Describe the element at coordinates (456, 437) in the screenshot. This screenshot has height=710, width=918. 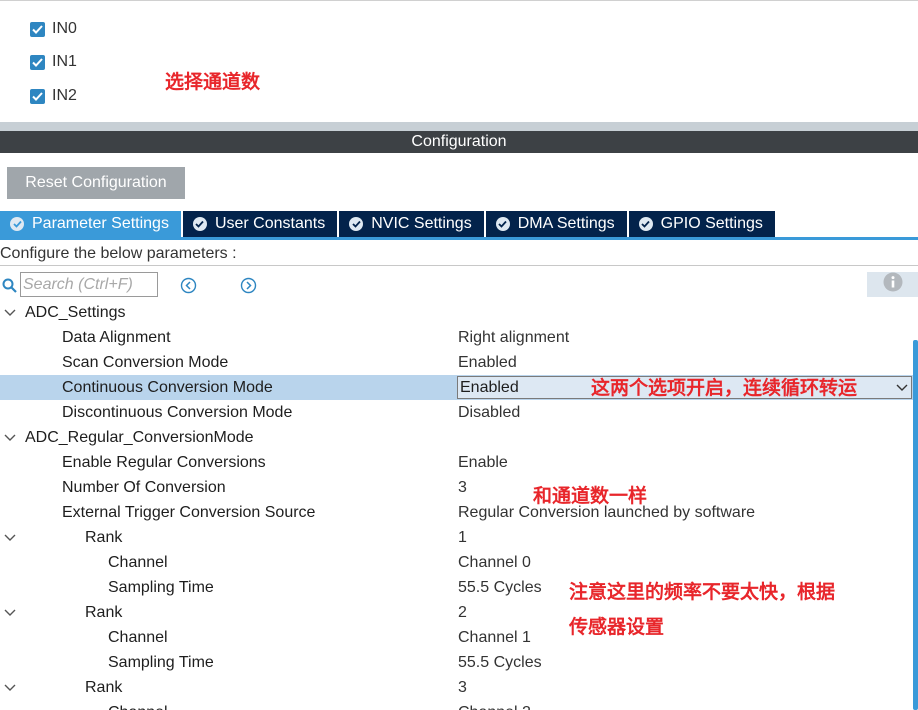
I see `group-adc-regular-conversion-mode: ADC_Regular_ConversionMode` at that location.